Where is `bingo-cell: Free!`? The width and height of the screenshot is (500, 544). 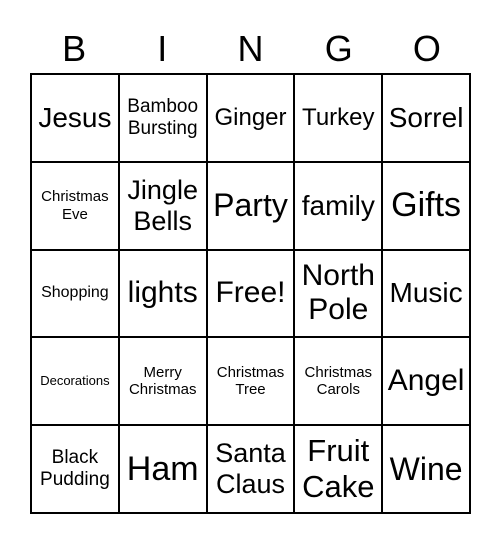 bingo-cell: Free! is located at coordinates (250, 293).